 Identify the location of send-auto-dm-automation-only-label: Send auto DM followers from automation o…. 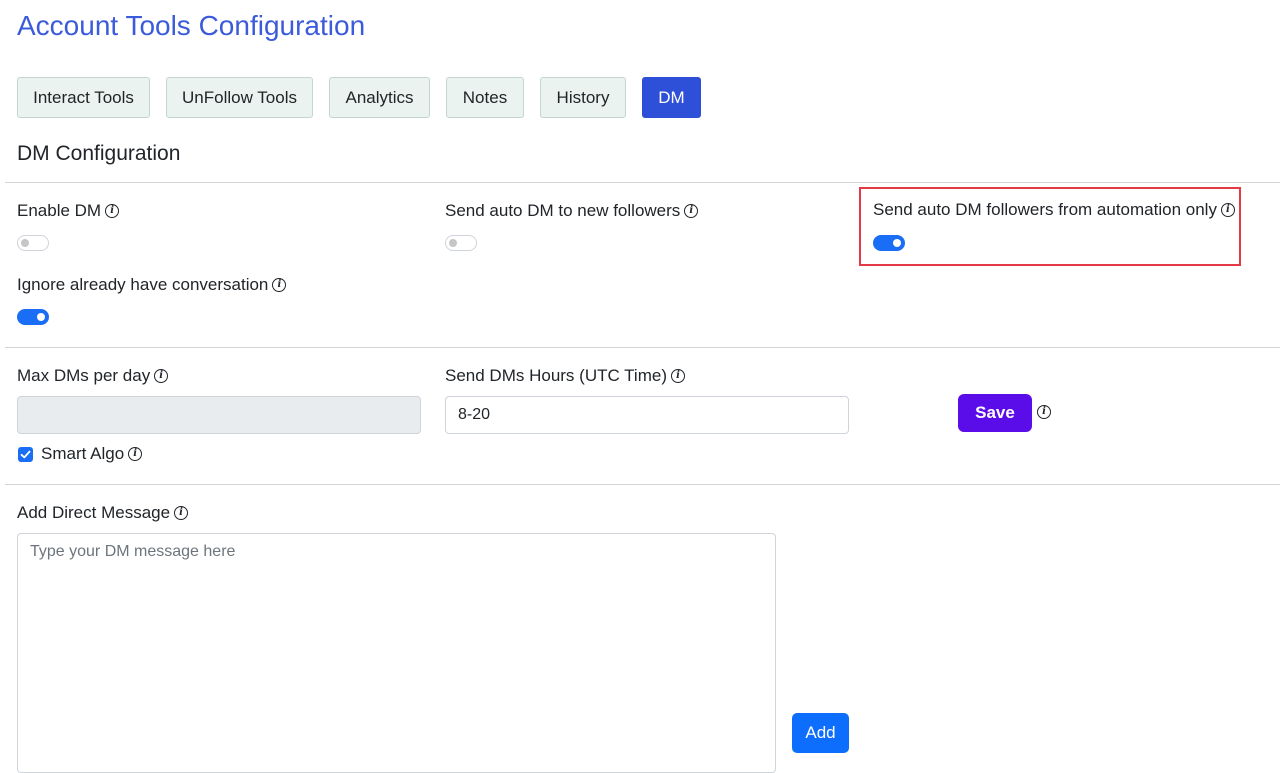
(1045, 209).